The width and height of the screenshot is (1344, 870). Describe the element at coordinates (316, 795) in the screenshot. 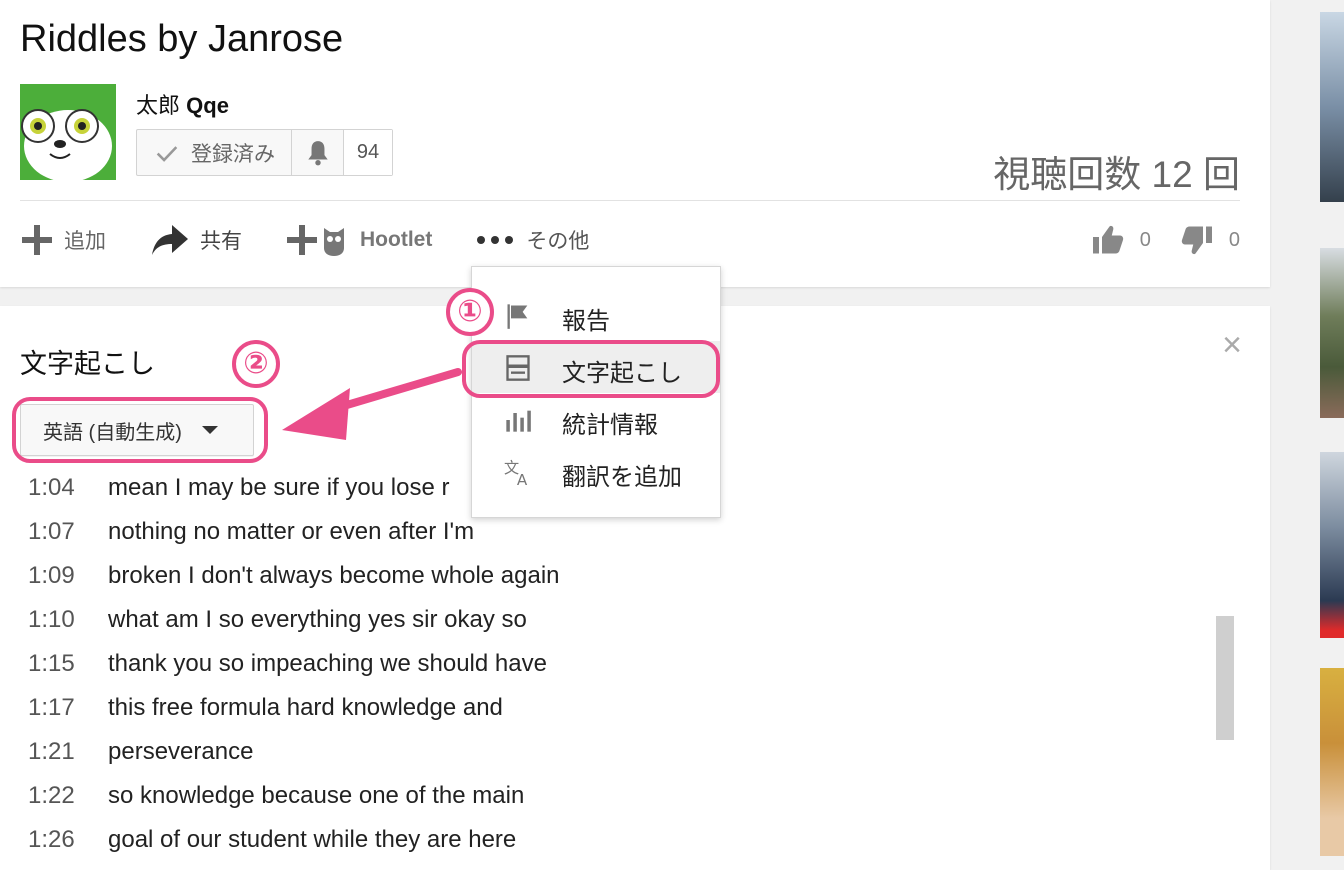

I see `transcript-text: so knowledge because one of the main` at that location.